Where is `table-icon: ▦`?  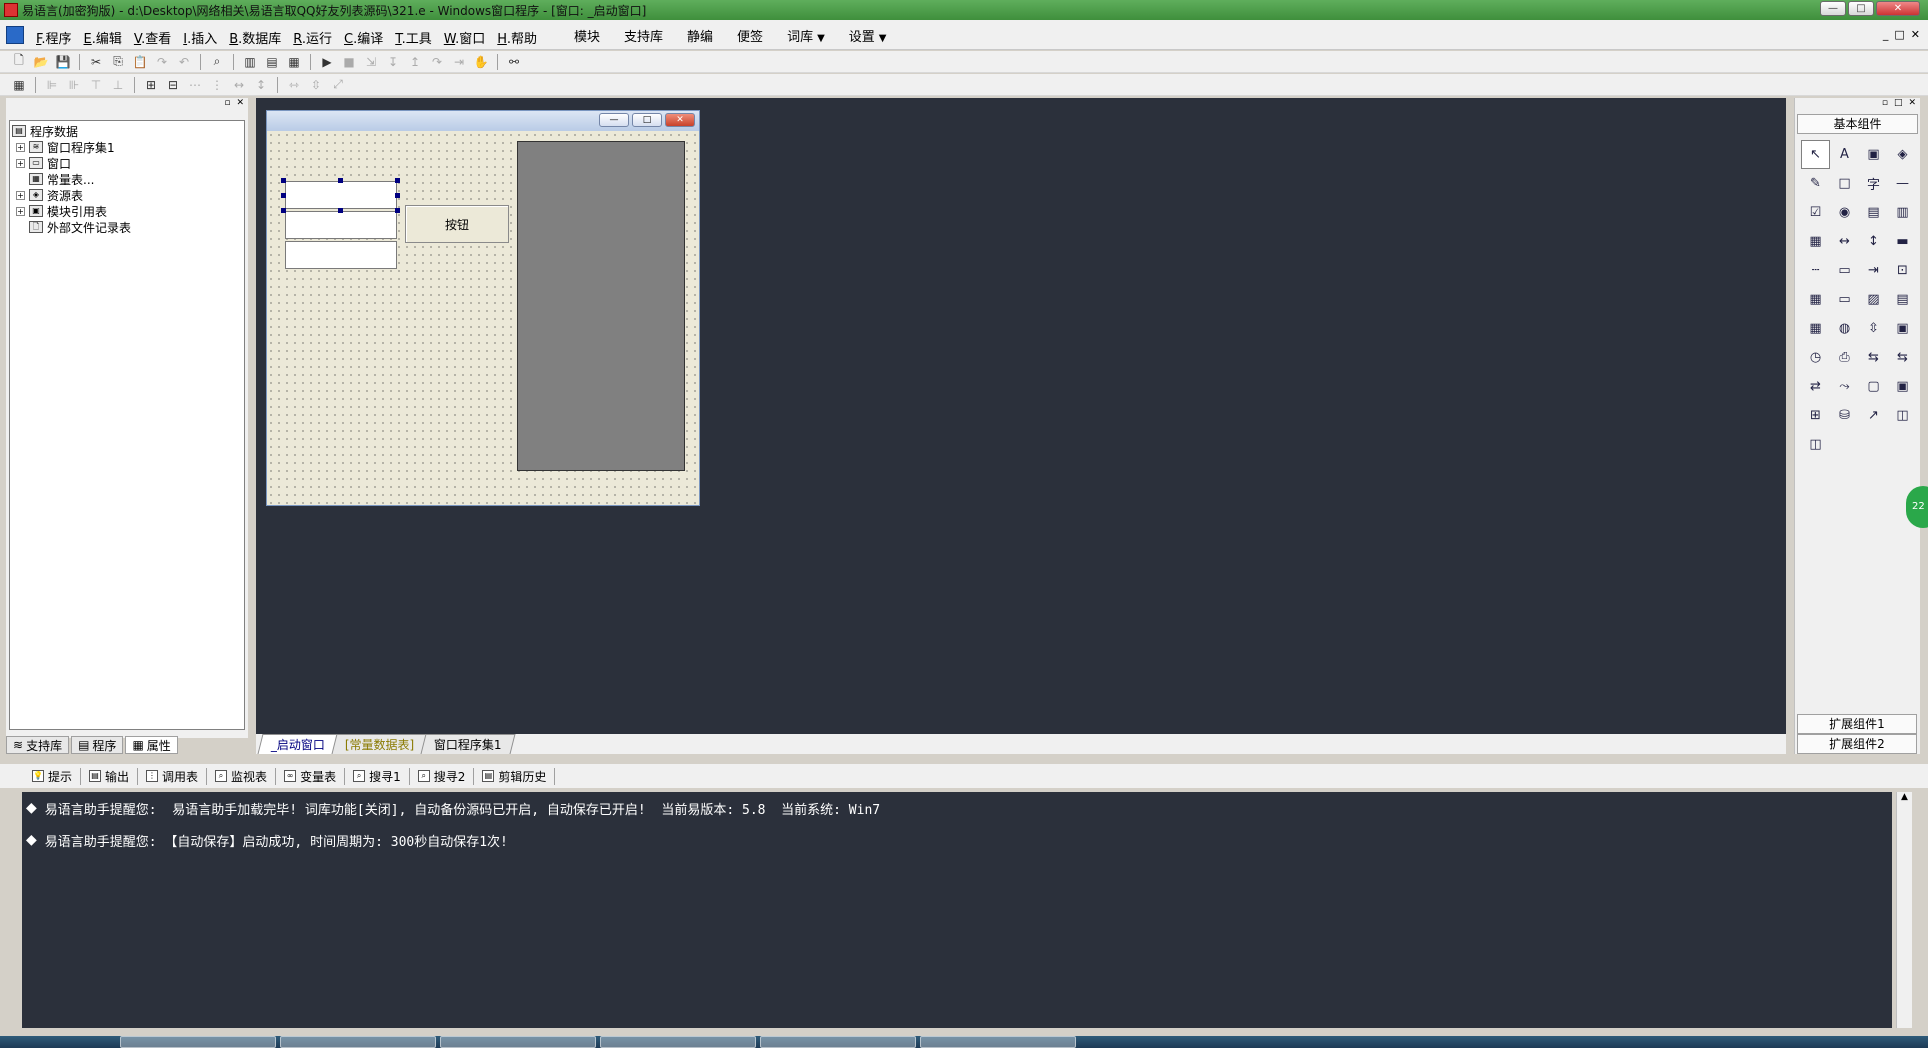 table-icon: ▦ is located at coordinates (1815, 328).